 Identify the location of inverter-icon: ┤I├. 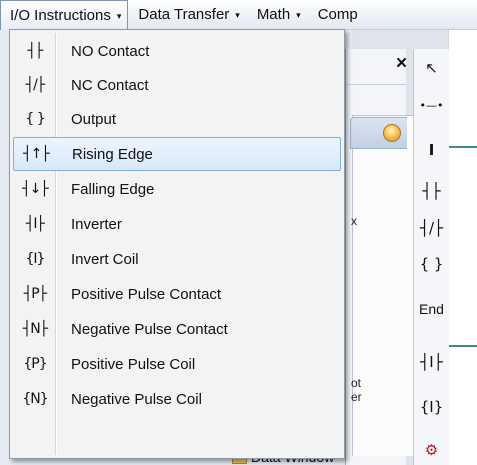
(35, 224).